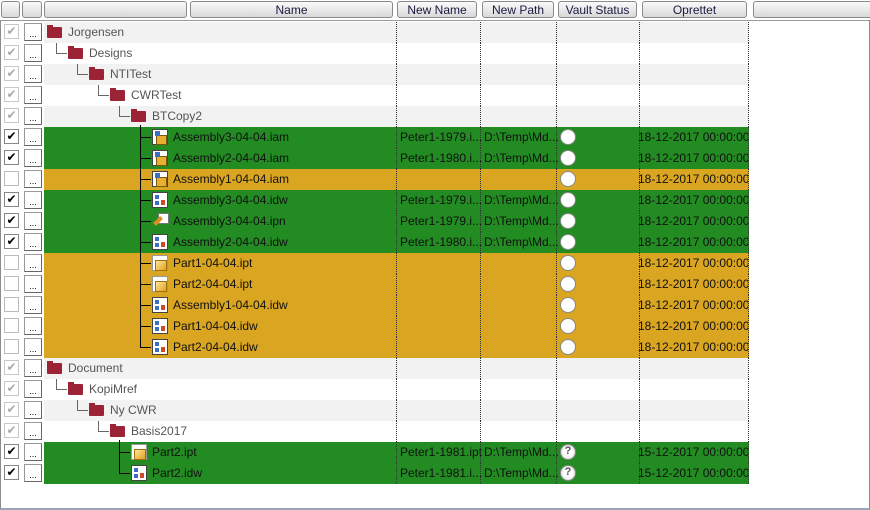 This screenshot has height=510, width=870. I want to click on item-name: Part2.ipt, so click(174, 452).